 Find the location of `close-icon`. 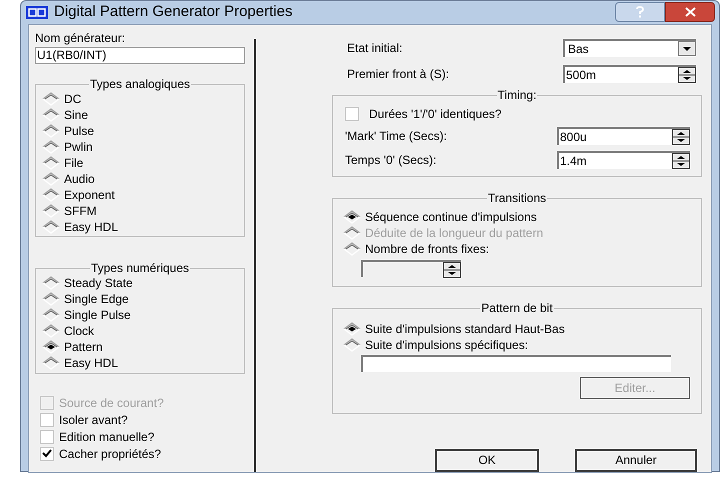

close-icon is located at coordinates (690, 12).